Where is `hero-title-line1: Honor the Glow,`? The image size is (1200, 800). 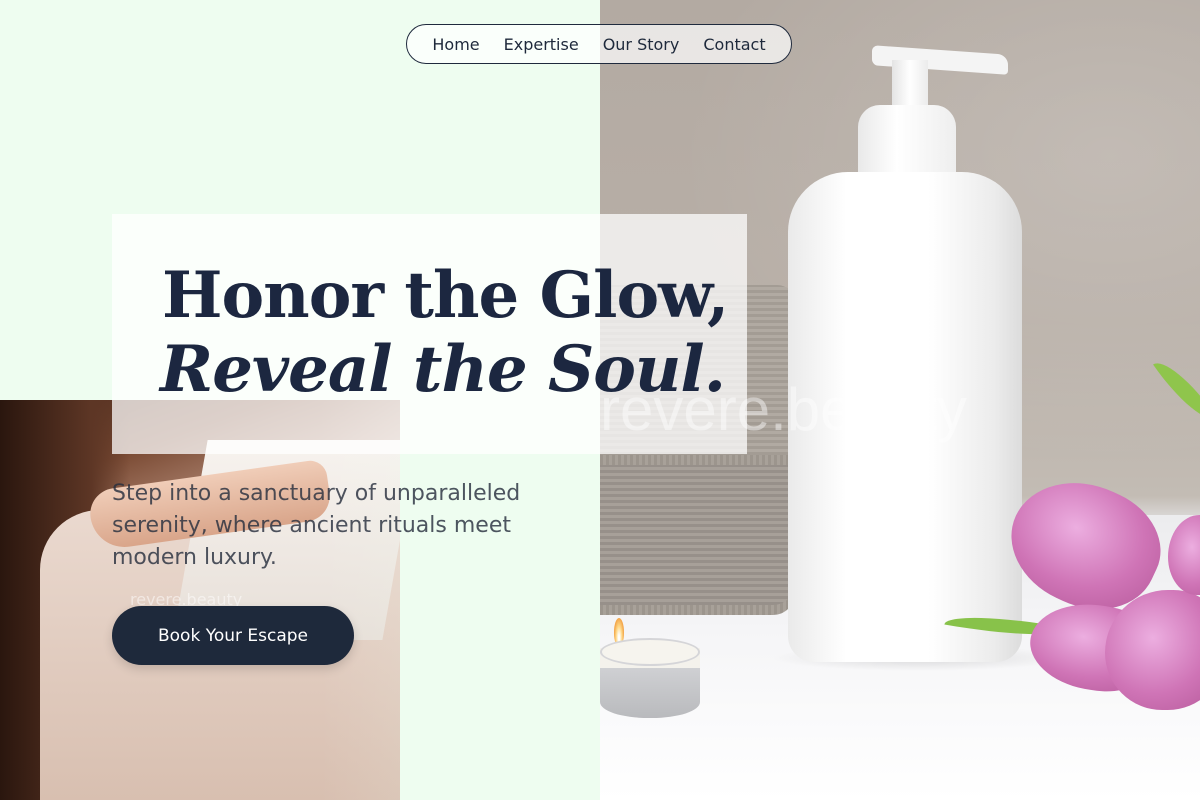 hero-title-line1: Honor the Glow, is located at coordinates (445, 295).